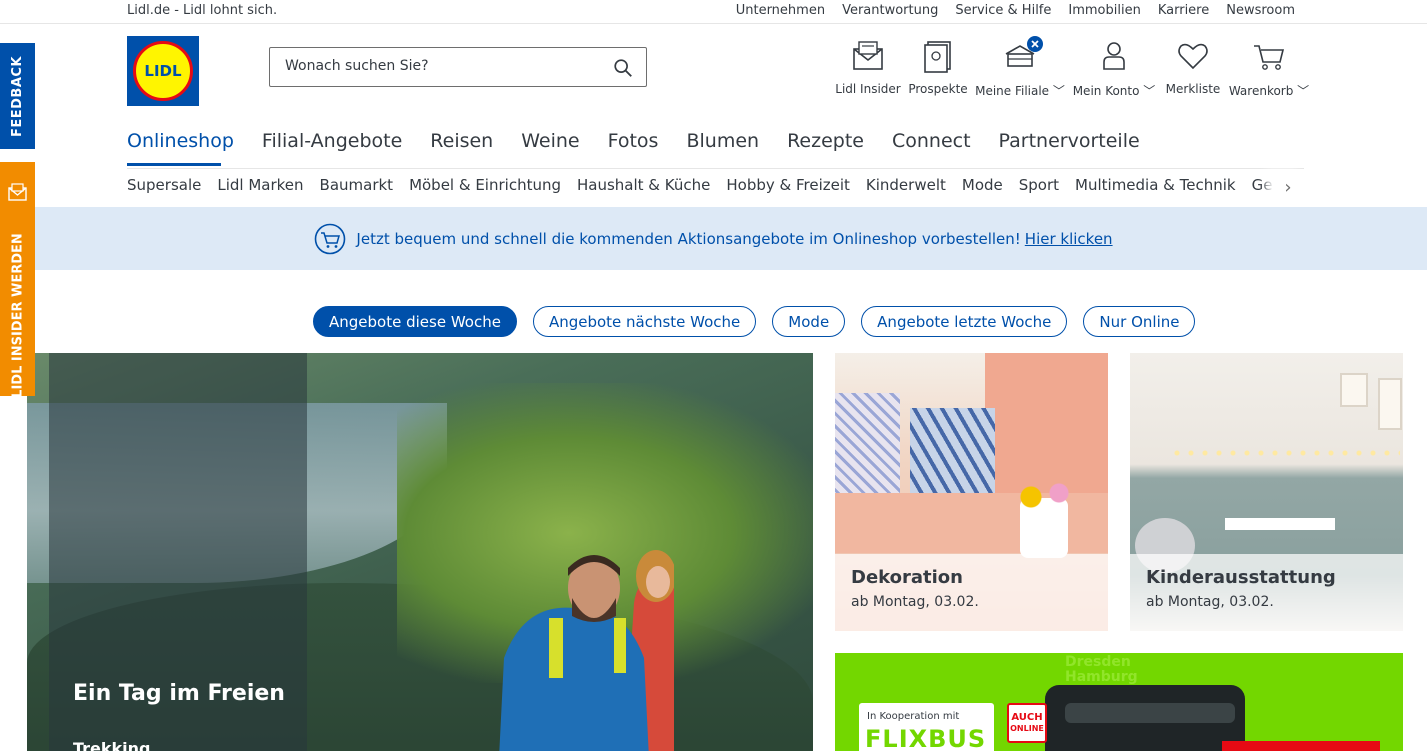 The image size is (1427, 751). I want to click on flixbus-card: In Kooperation mit FLIXBUS, so click(926, 727).